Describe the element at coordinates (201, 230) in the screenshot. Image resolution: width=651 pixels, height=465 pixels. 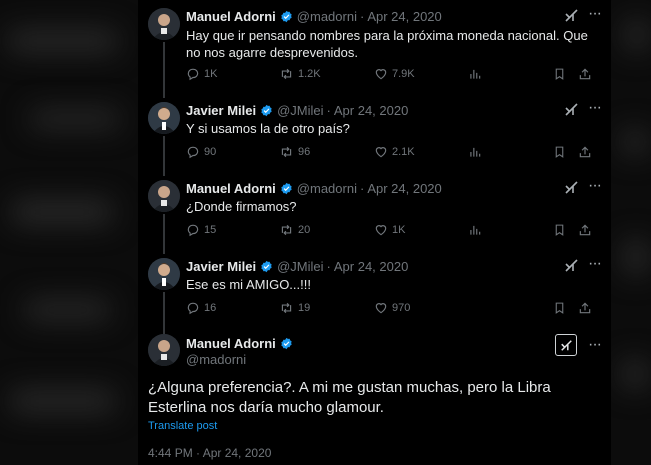
I see `reply-button: 15` at that location.